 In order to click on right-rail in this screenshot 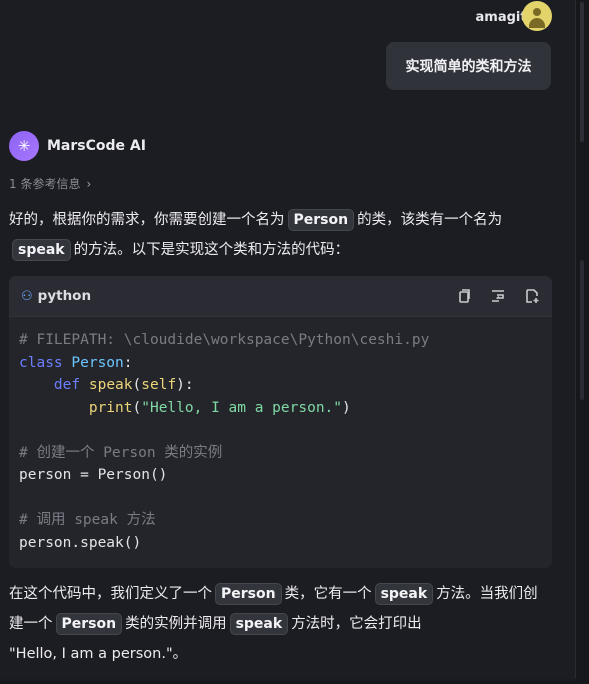, I will do `click(582, 342)`.